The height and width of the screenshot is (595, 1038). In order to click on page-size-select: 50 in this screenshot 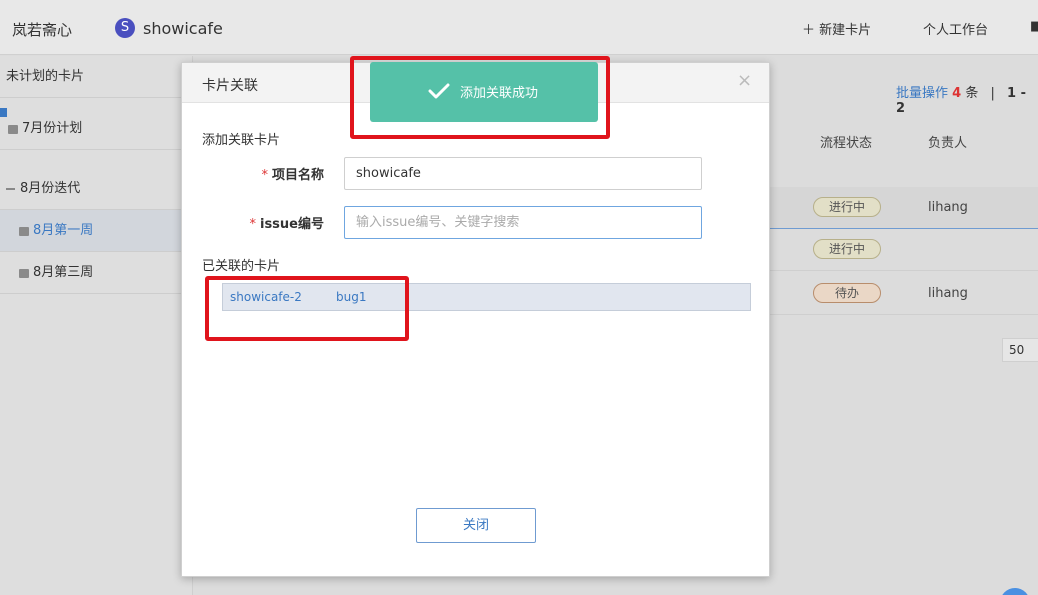, I will do `click(1020, 350)`.